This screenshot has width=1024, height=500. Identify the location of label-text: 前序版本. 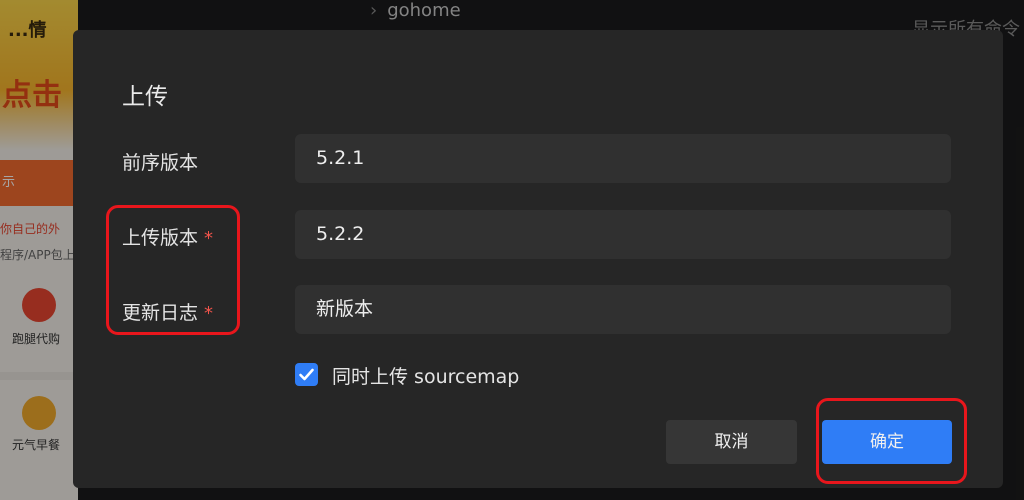
(160, 163).